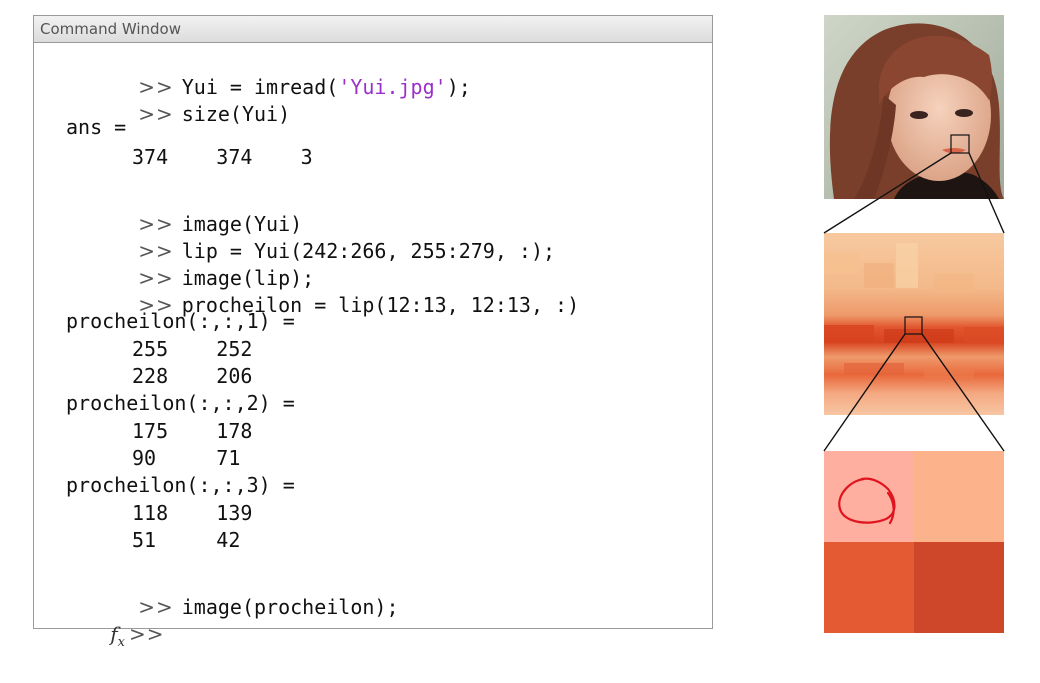  Describe the element at coordinates (192, 376) in the screenshot. I see `output-line: 228 206` at that location.